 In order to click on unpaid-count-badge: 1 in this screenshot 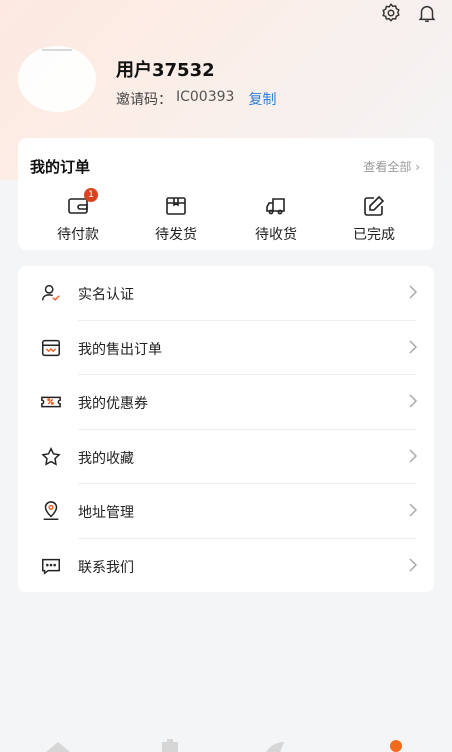, I will do `click(91, 195)`.